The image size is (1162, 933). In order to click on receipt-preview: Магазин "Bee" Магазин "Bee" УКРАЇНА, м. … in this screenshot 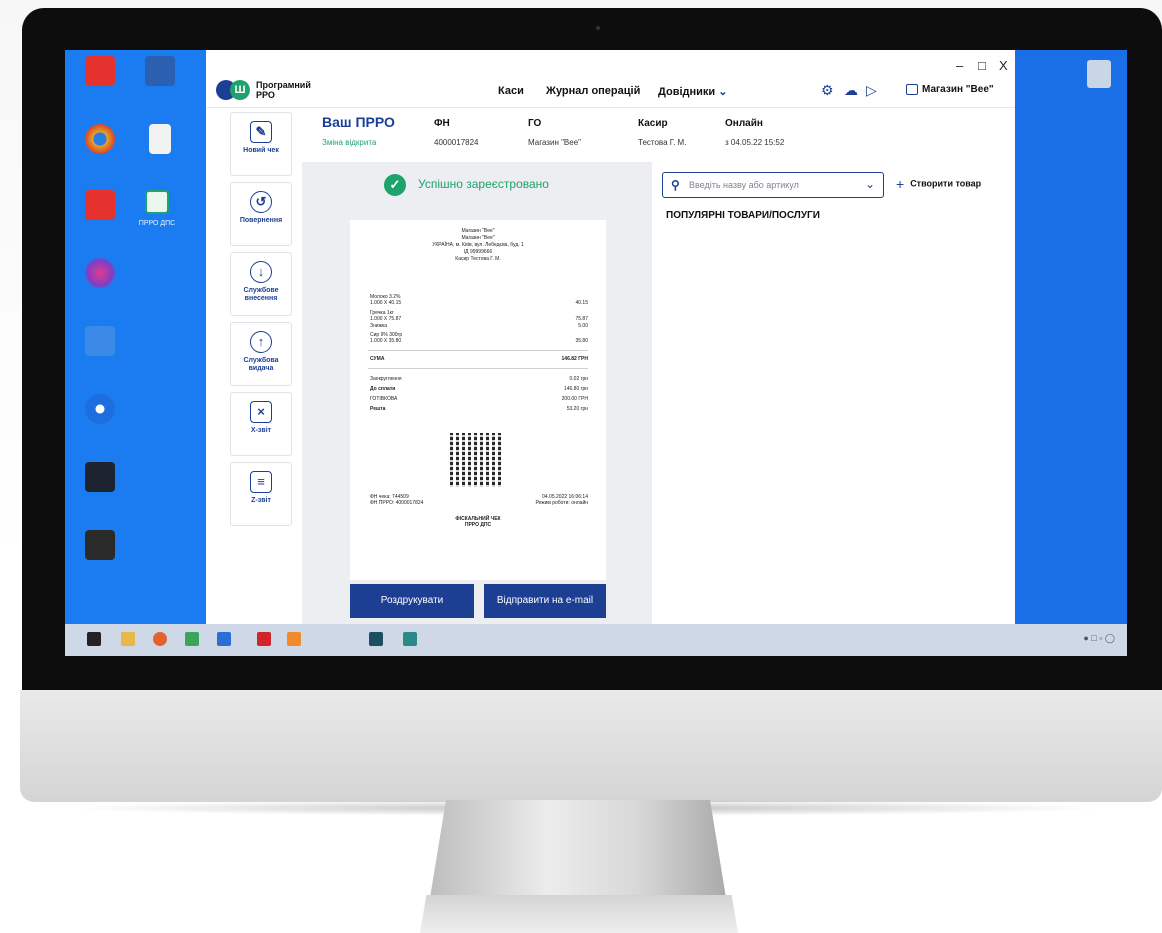, I will do `click(478, 400)`.